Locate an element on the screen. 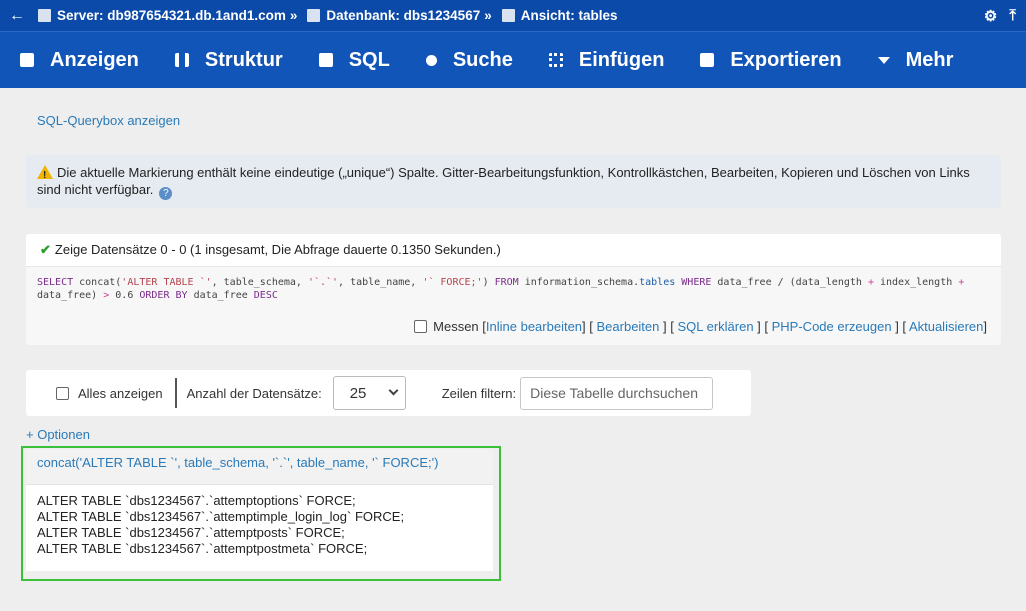 The image size is (1026, 611). tab-exportieren: Exportieren is located at coordinates (771, 60).